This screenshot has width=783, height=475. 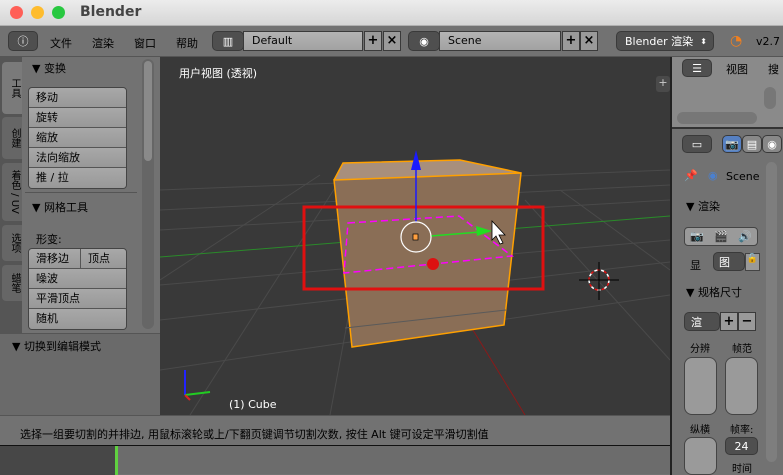 What do you see at coordinates (12, 192) in the screenshot?
I see `tab-shading-uv: 着色 / UV` at bounding box center [12, 192].